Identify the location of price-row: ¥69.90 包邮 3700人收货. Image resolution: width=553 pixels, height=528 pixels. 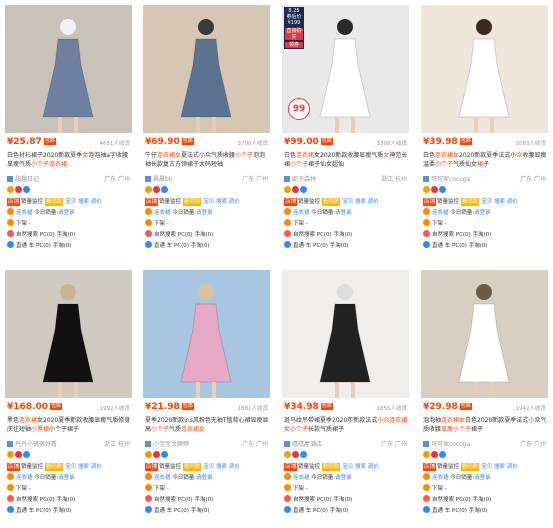
(206, 143).